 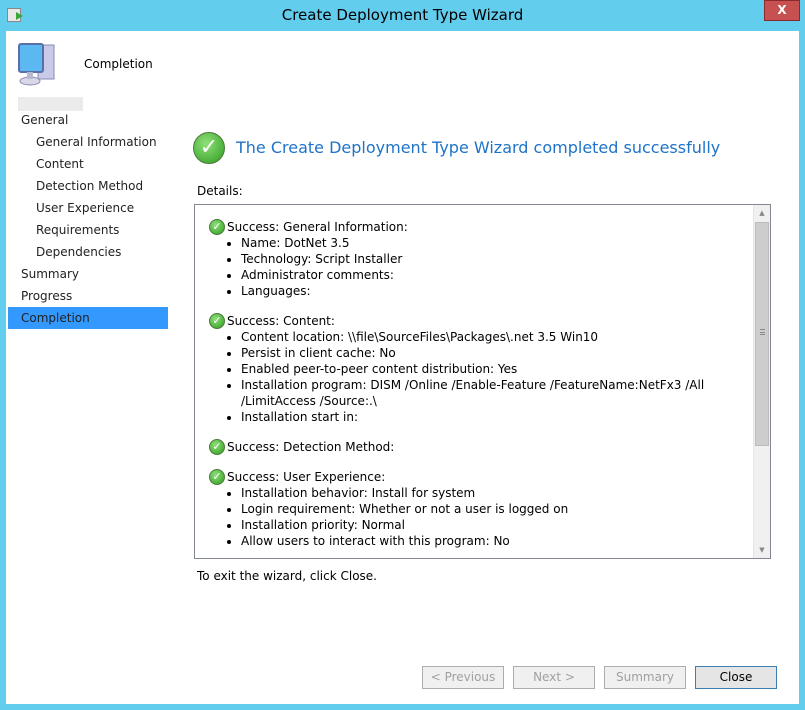 I want to click on detail-item: Name: DotNet 3.5, so click(x=495, y=243).